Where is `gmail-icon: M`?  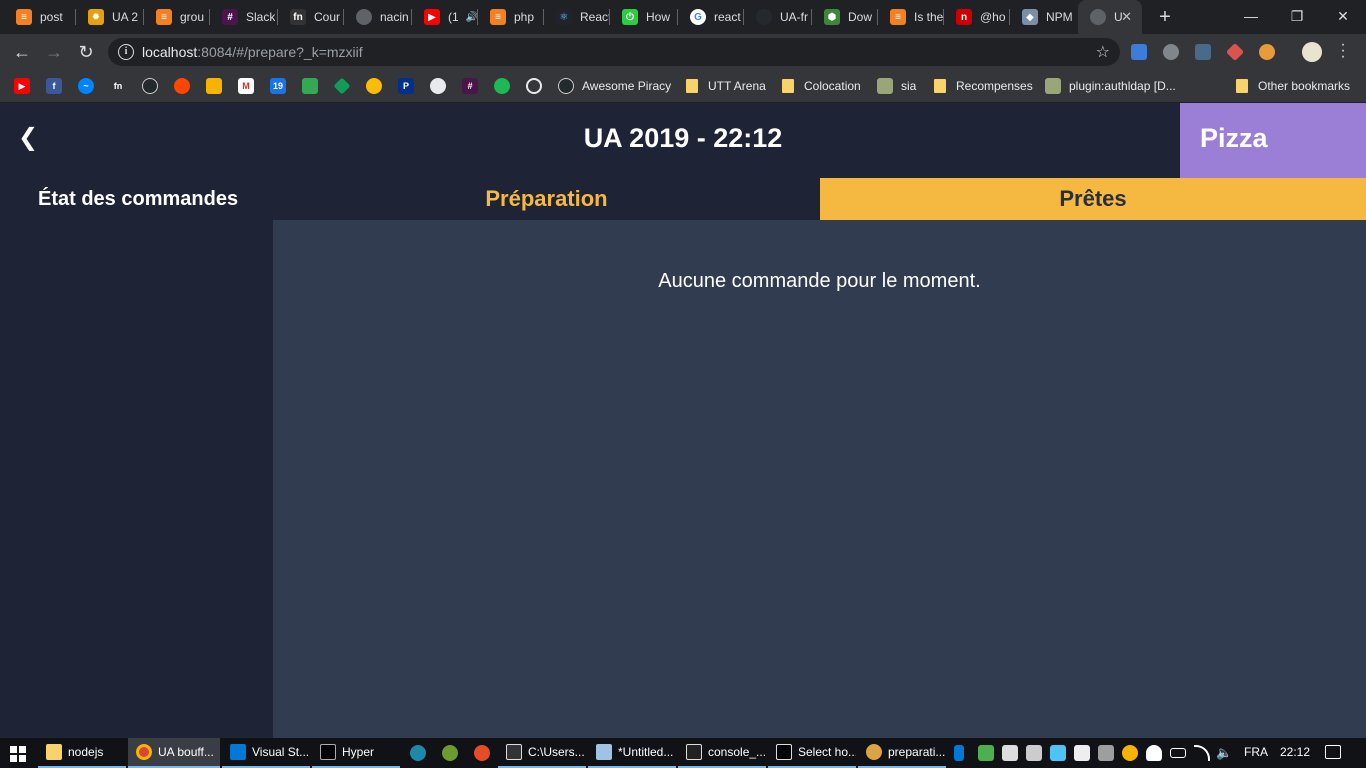 gmail-icon: M is located at coordinates (246, 86).